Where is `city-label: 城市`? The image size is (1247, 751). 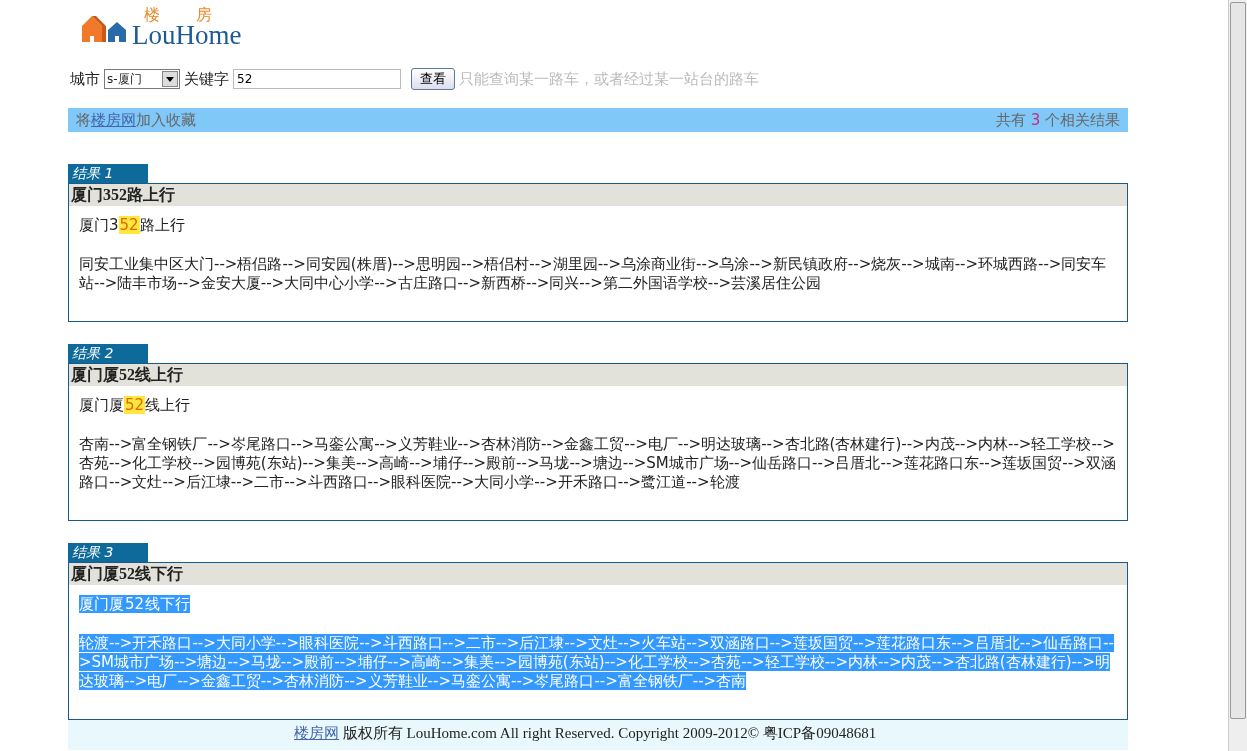
city-label: 城市 is located at coordinates (85, 79).